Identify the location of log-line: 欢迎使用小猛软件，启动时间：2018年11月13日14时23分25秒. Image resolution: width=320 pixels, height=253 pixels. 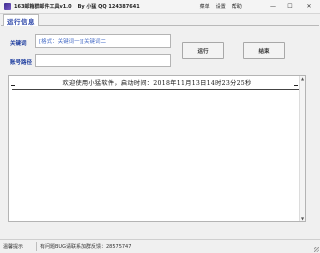
(157, 83).